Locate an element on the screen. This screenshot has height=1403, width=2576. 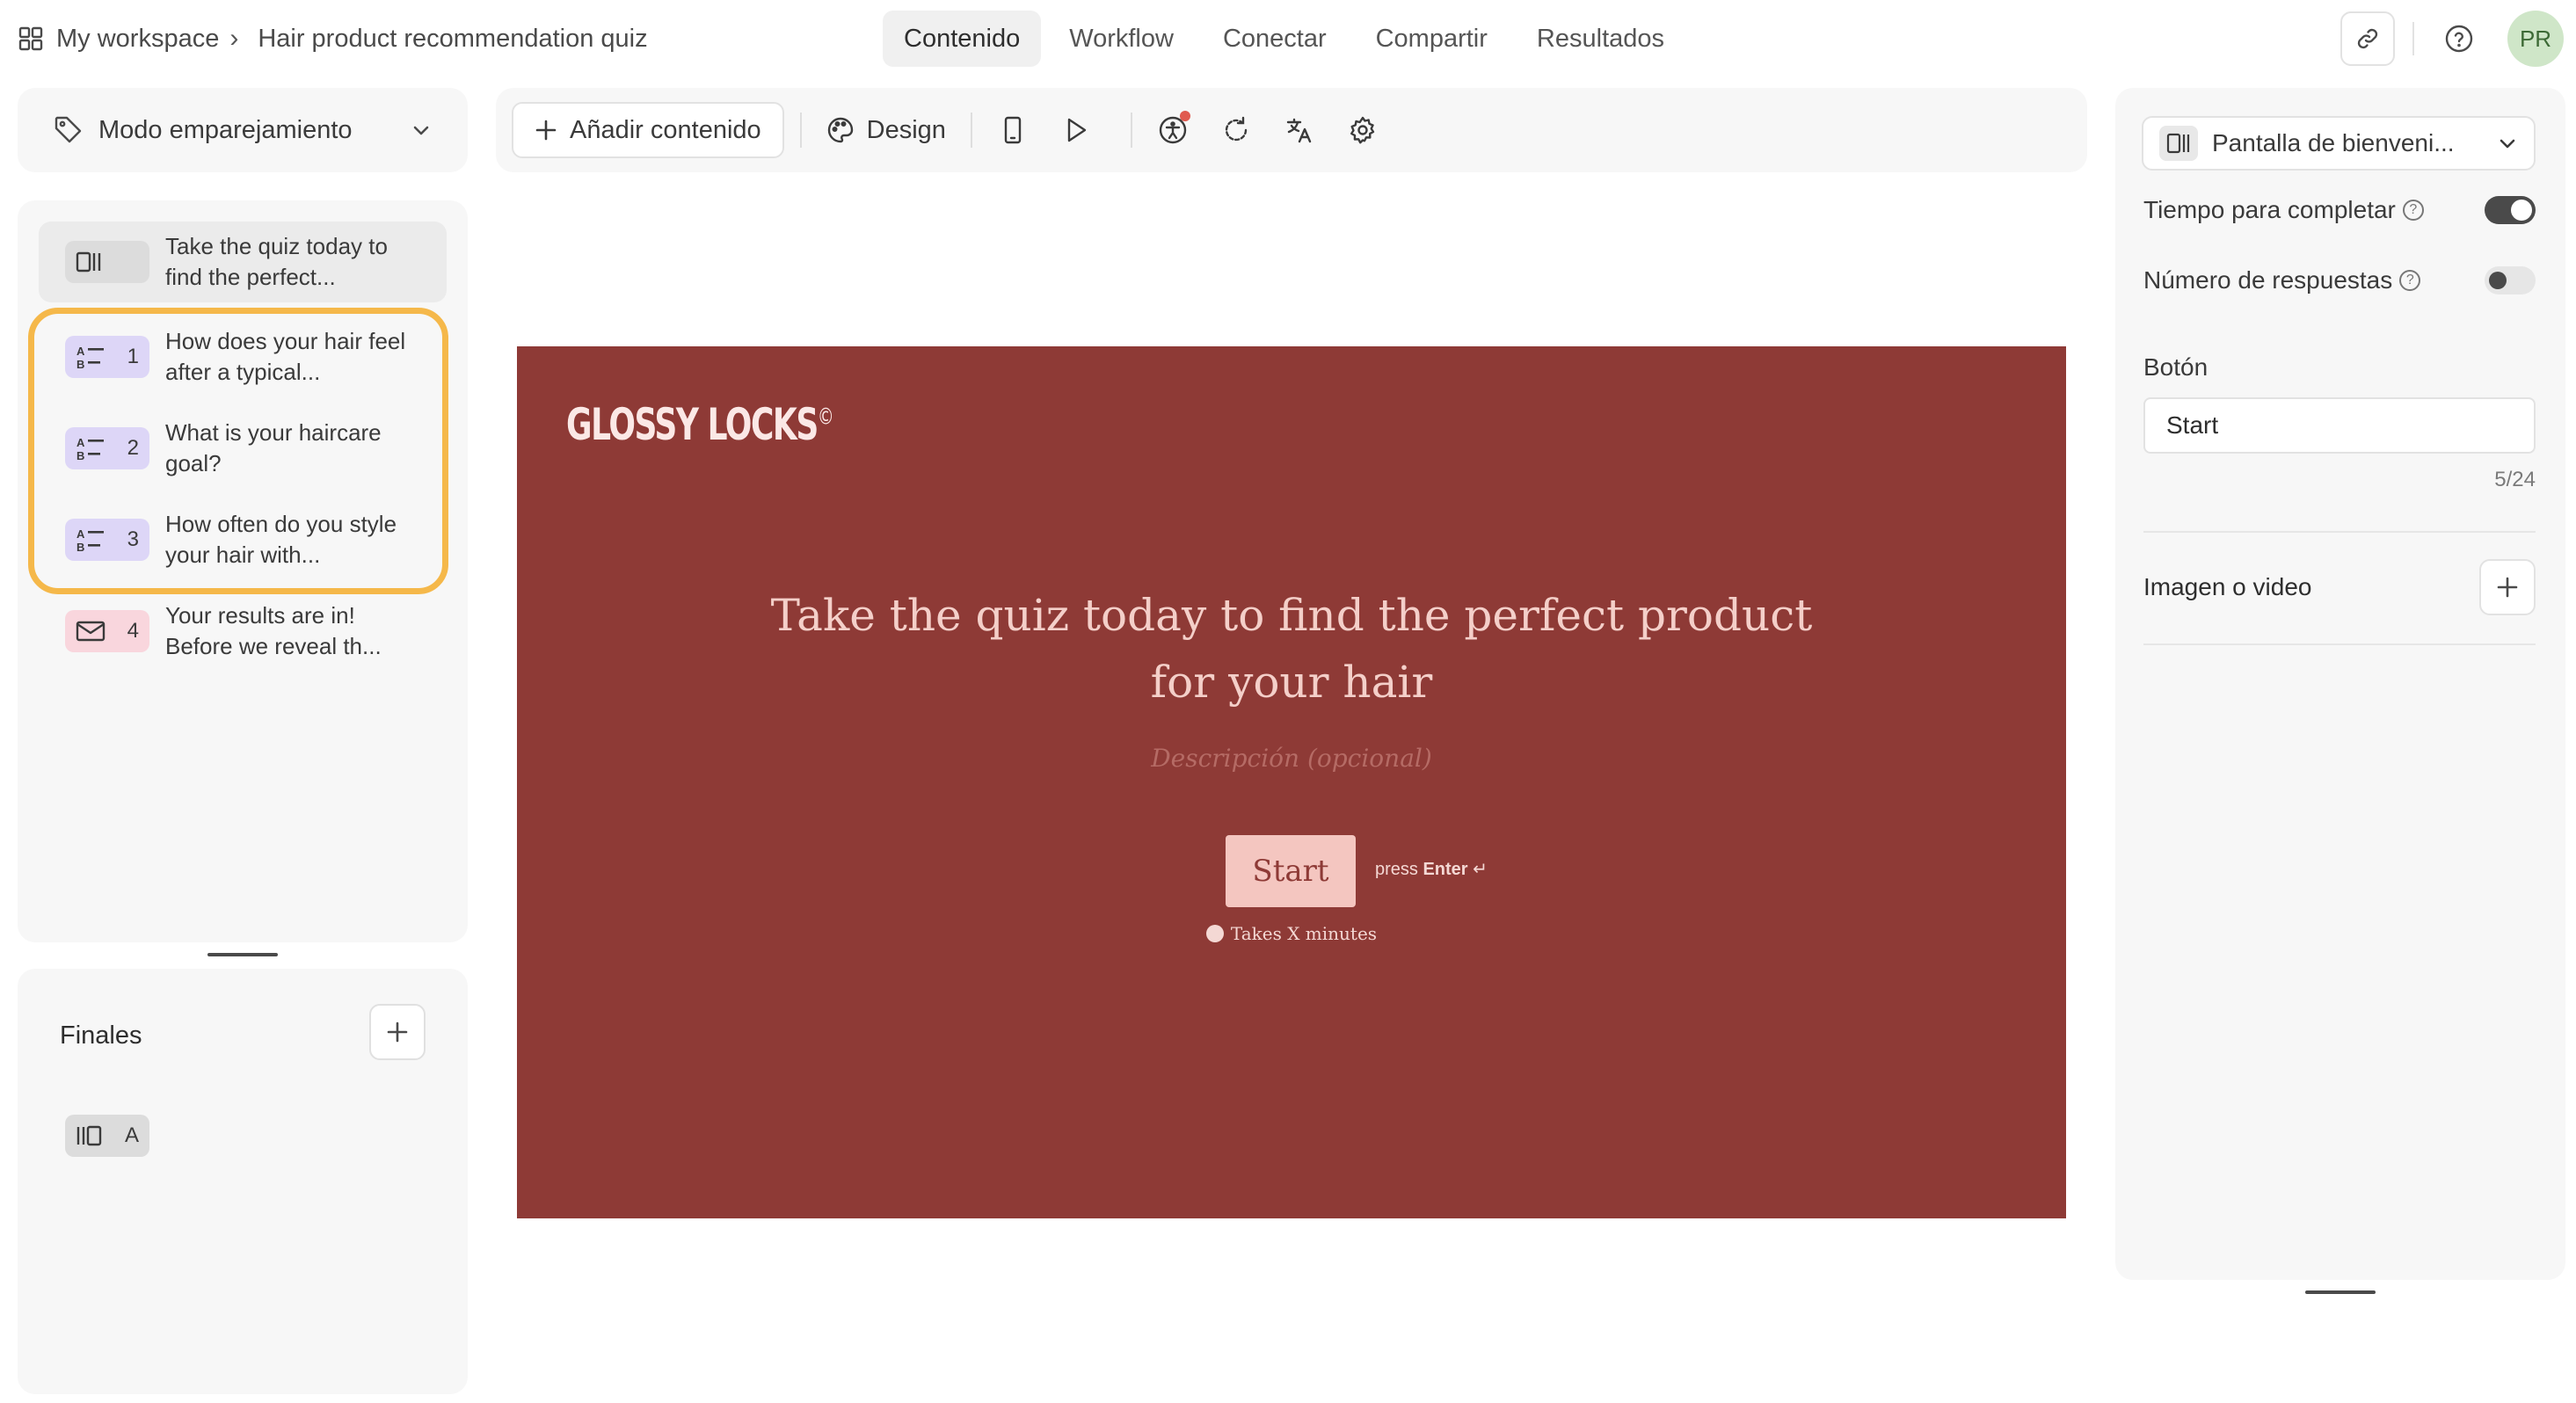
press-key: Enter is located at coordinates (1445, 870).